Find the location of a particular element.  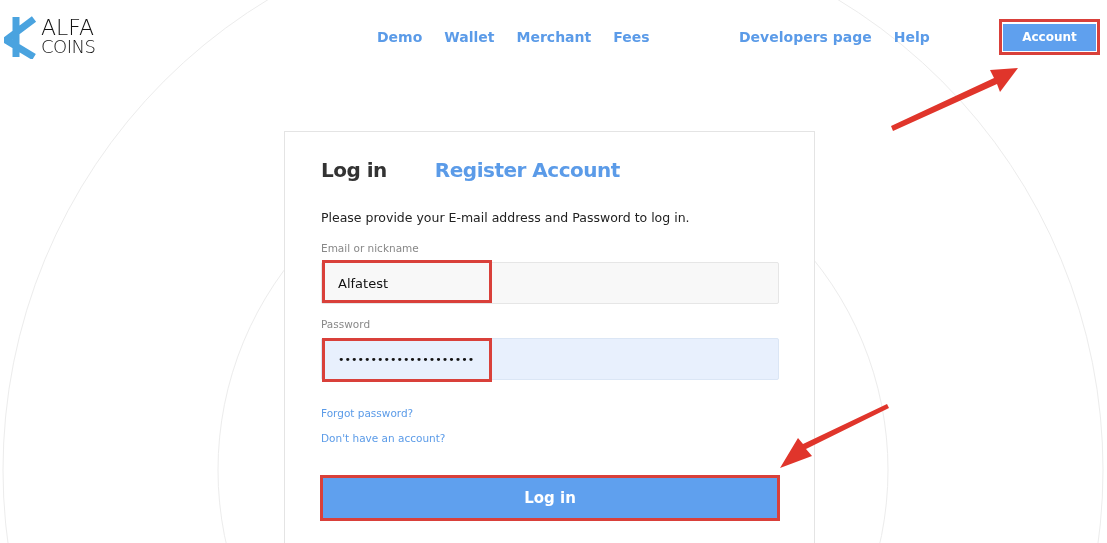

logo-text: ALFA is located at coordinates (68, 27).